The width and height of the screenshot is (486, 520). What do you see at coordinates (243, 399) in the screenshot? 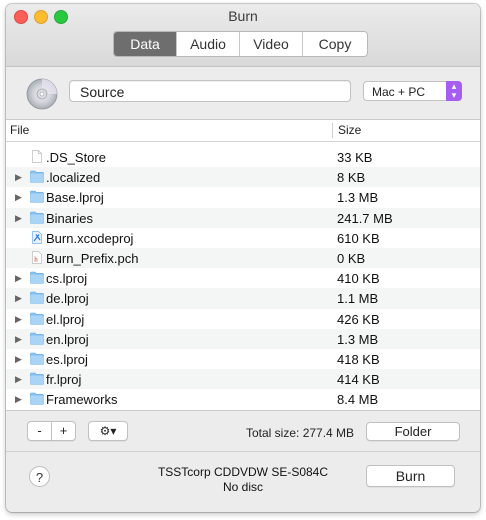
I see `table-row: ▶ Frameworks 8.4 MB` at bounding box center [243, 399].